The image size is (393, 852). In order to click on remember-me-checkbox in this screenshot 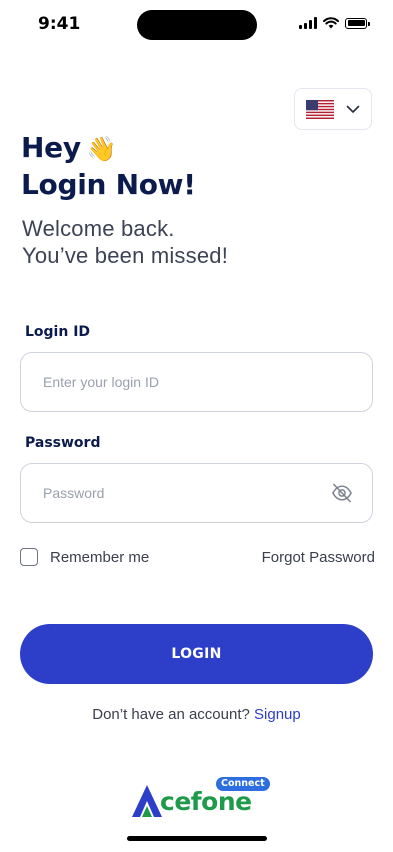, I will do `click(29, 557)`.